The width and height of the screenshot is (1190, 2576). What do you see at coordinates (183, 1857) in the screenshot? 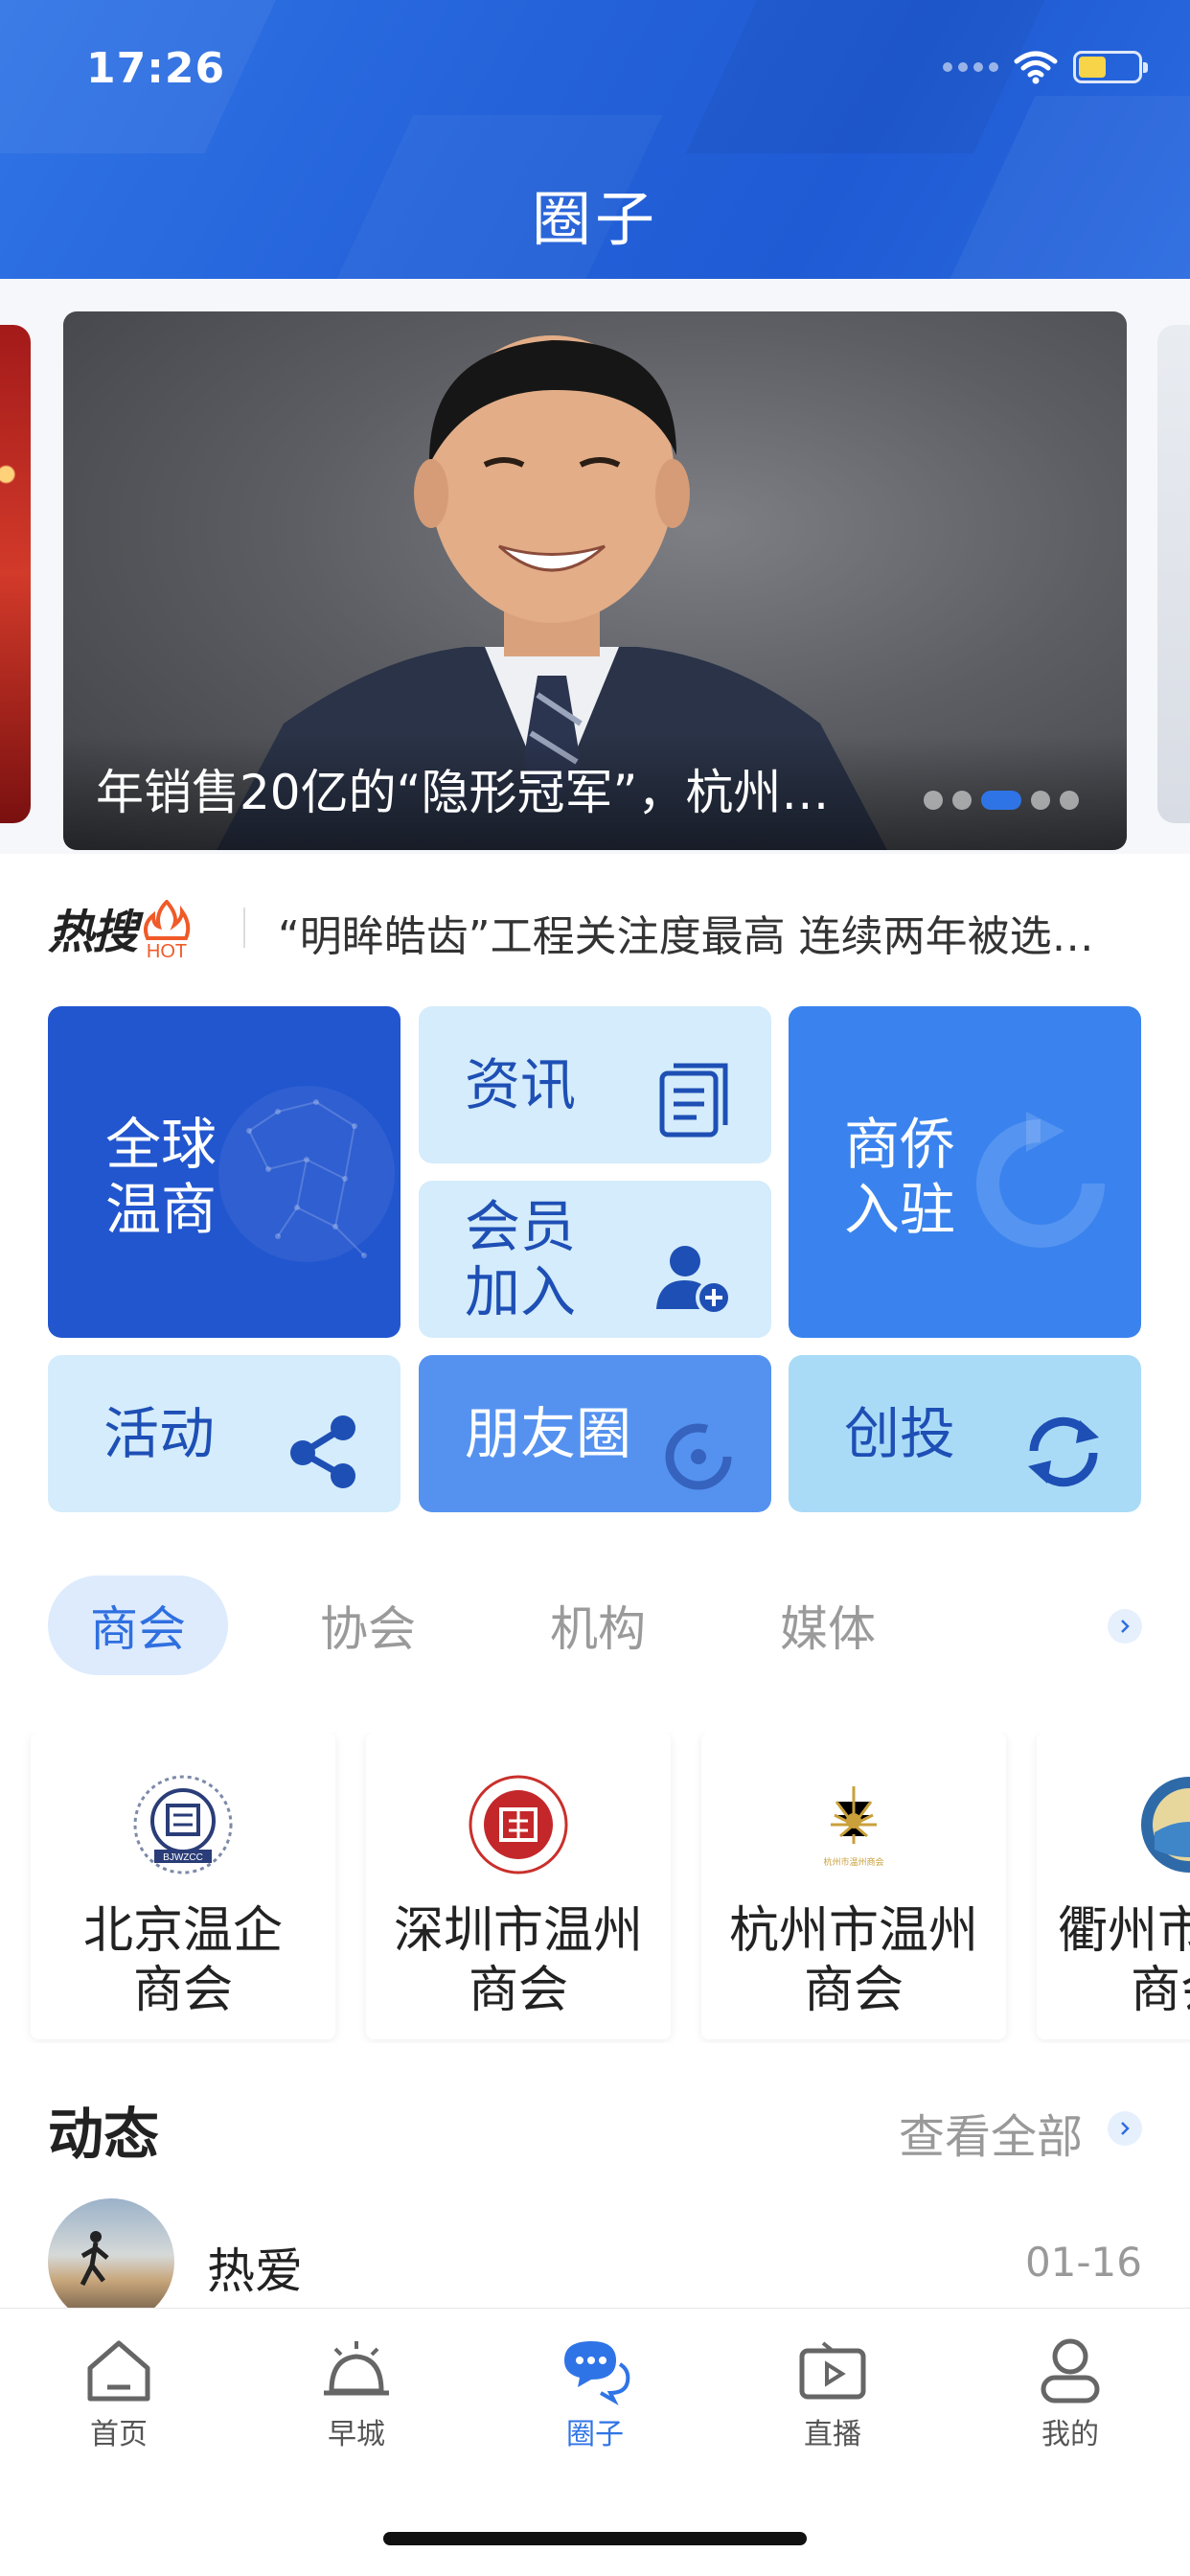
I see `org-logo-text: BJWZCC` at bounding box center [183, 1857].